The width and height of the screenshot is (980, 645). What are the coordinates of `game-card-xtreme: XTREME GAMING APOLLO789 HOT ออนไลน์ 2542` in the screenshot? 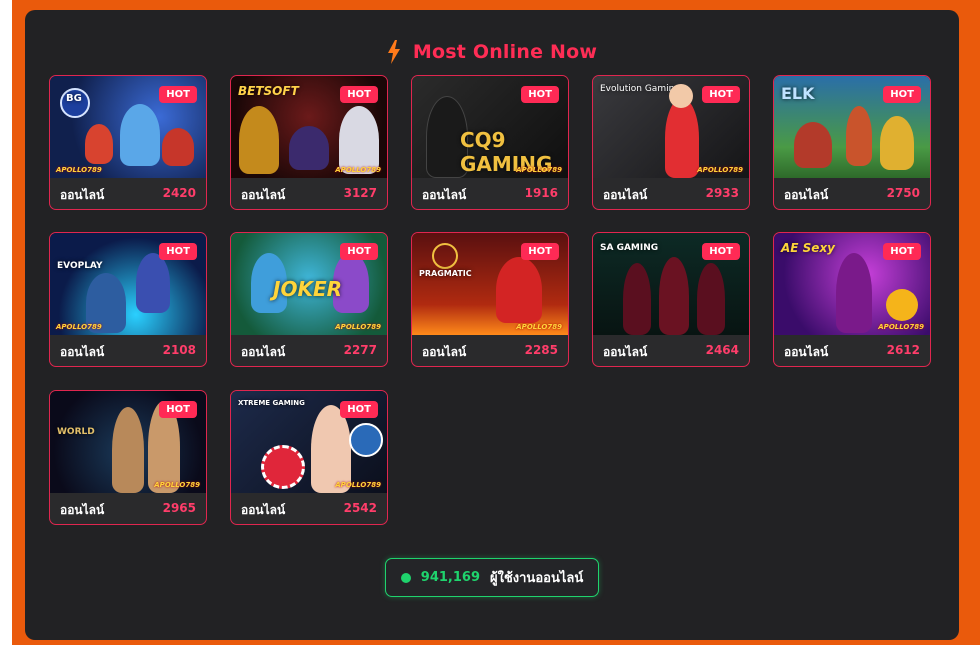 It's located at (309, 457).